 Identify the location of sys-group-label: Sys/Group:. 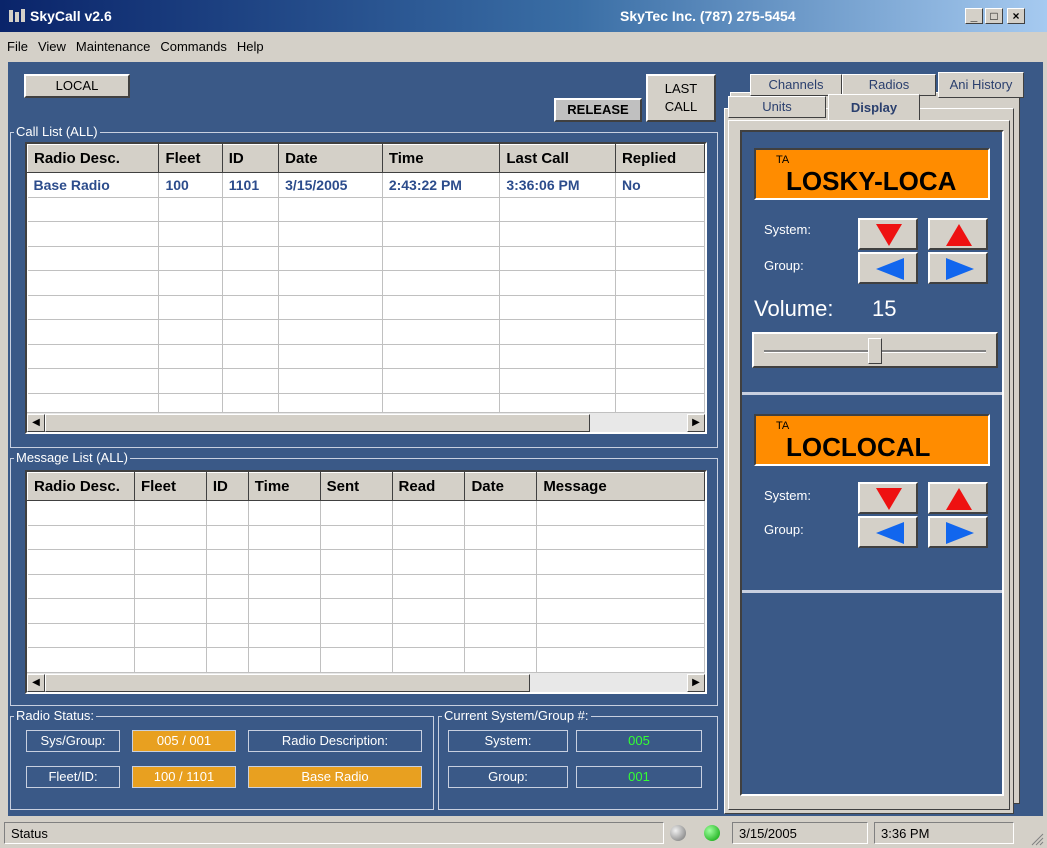
(73, 741).